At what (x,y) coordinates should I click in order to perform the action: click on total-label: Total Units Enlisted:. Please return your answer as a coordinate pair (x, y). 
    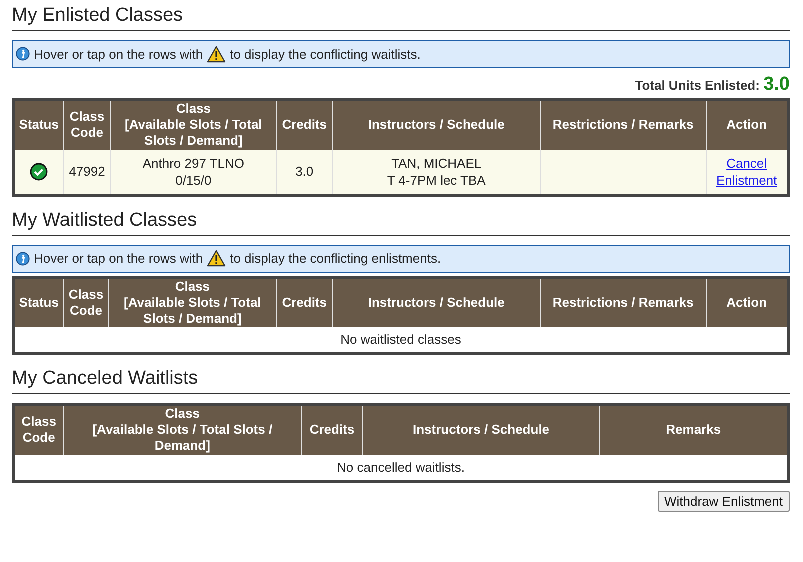
    Looking at the image, I should click on (697, 85).